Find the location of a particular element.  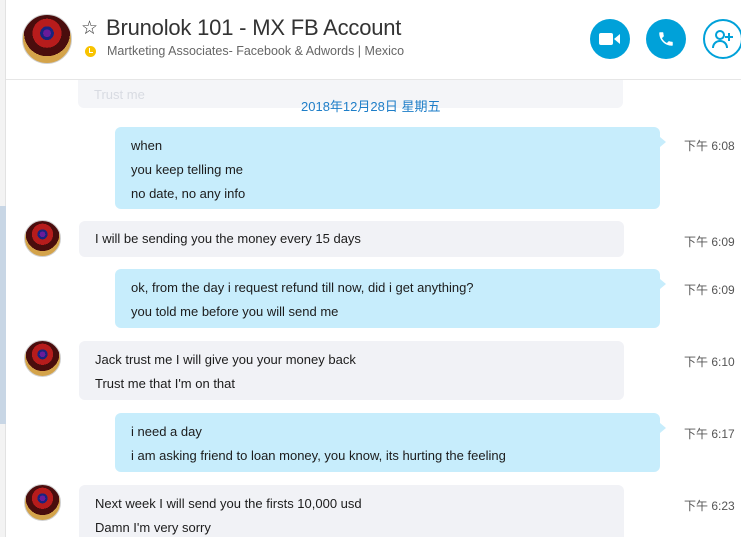

message-line: no date, no any info is located at coordinates (188, 193).